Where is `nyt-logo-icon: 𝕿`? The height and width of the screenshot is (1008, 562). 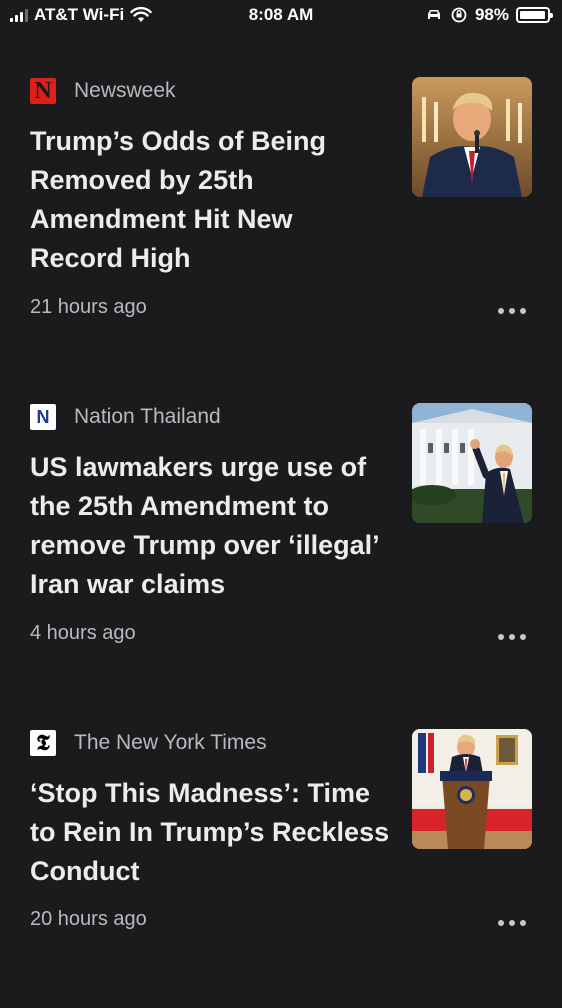 nyt-logo-icon: 𝕿 is located at coordinates (43, 743).